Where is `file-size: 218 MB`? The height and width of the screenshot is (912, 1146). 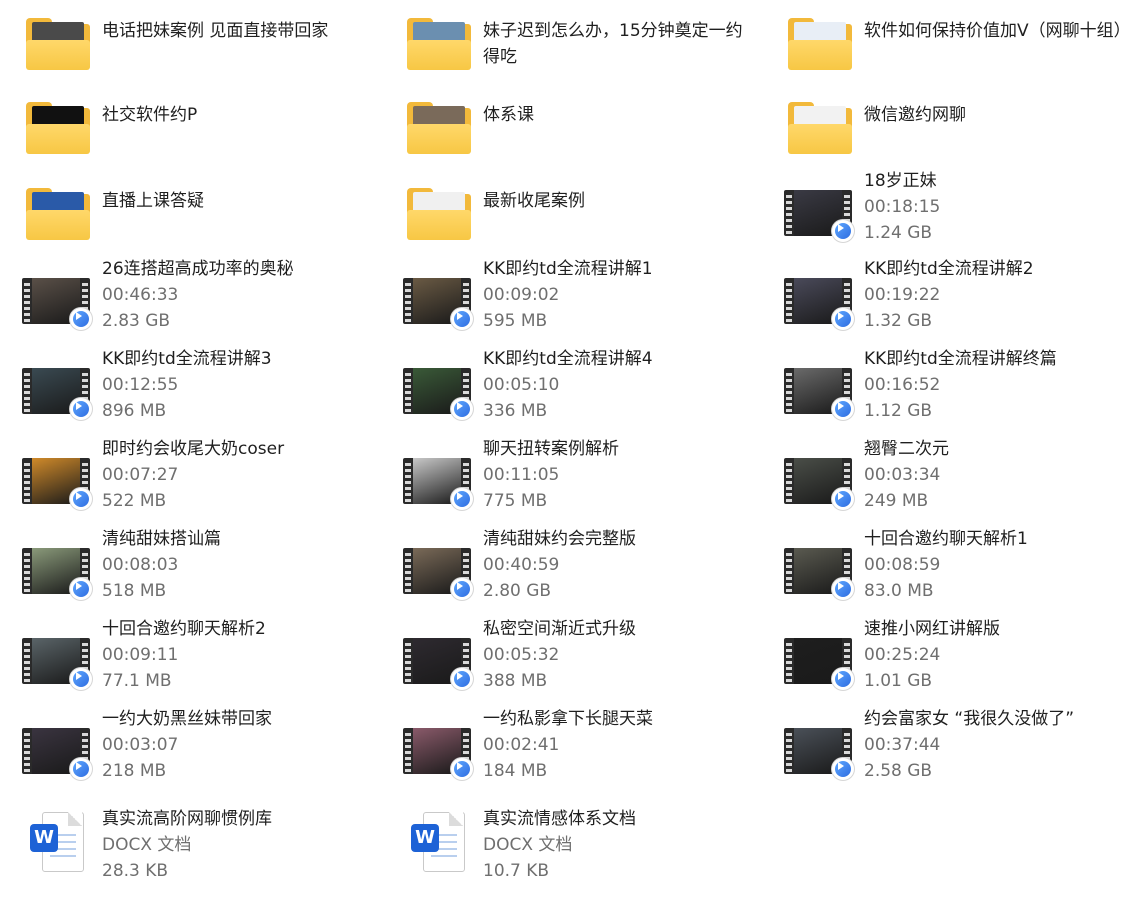
file-size: 218 MB is located at coordinates (134, 771).